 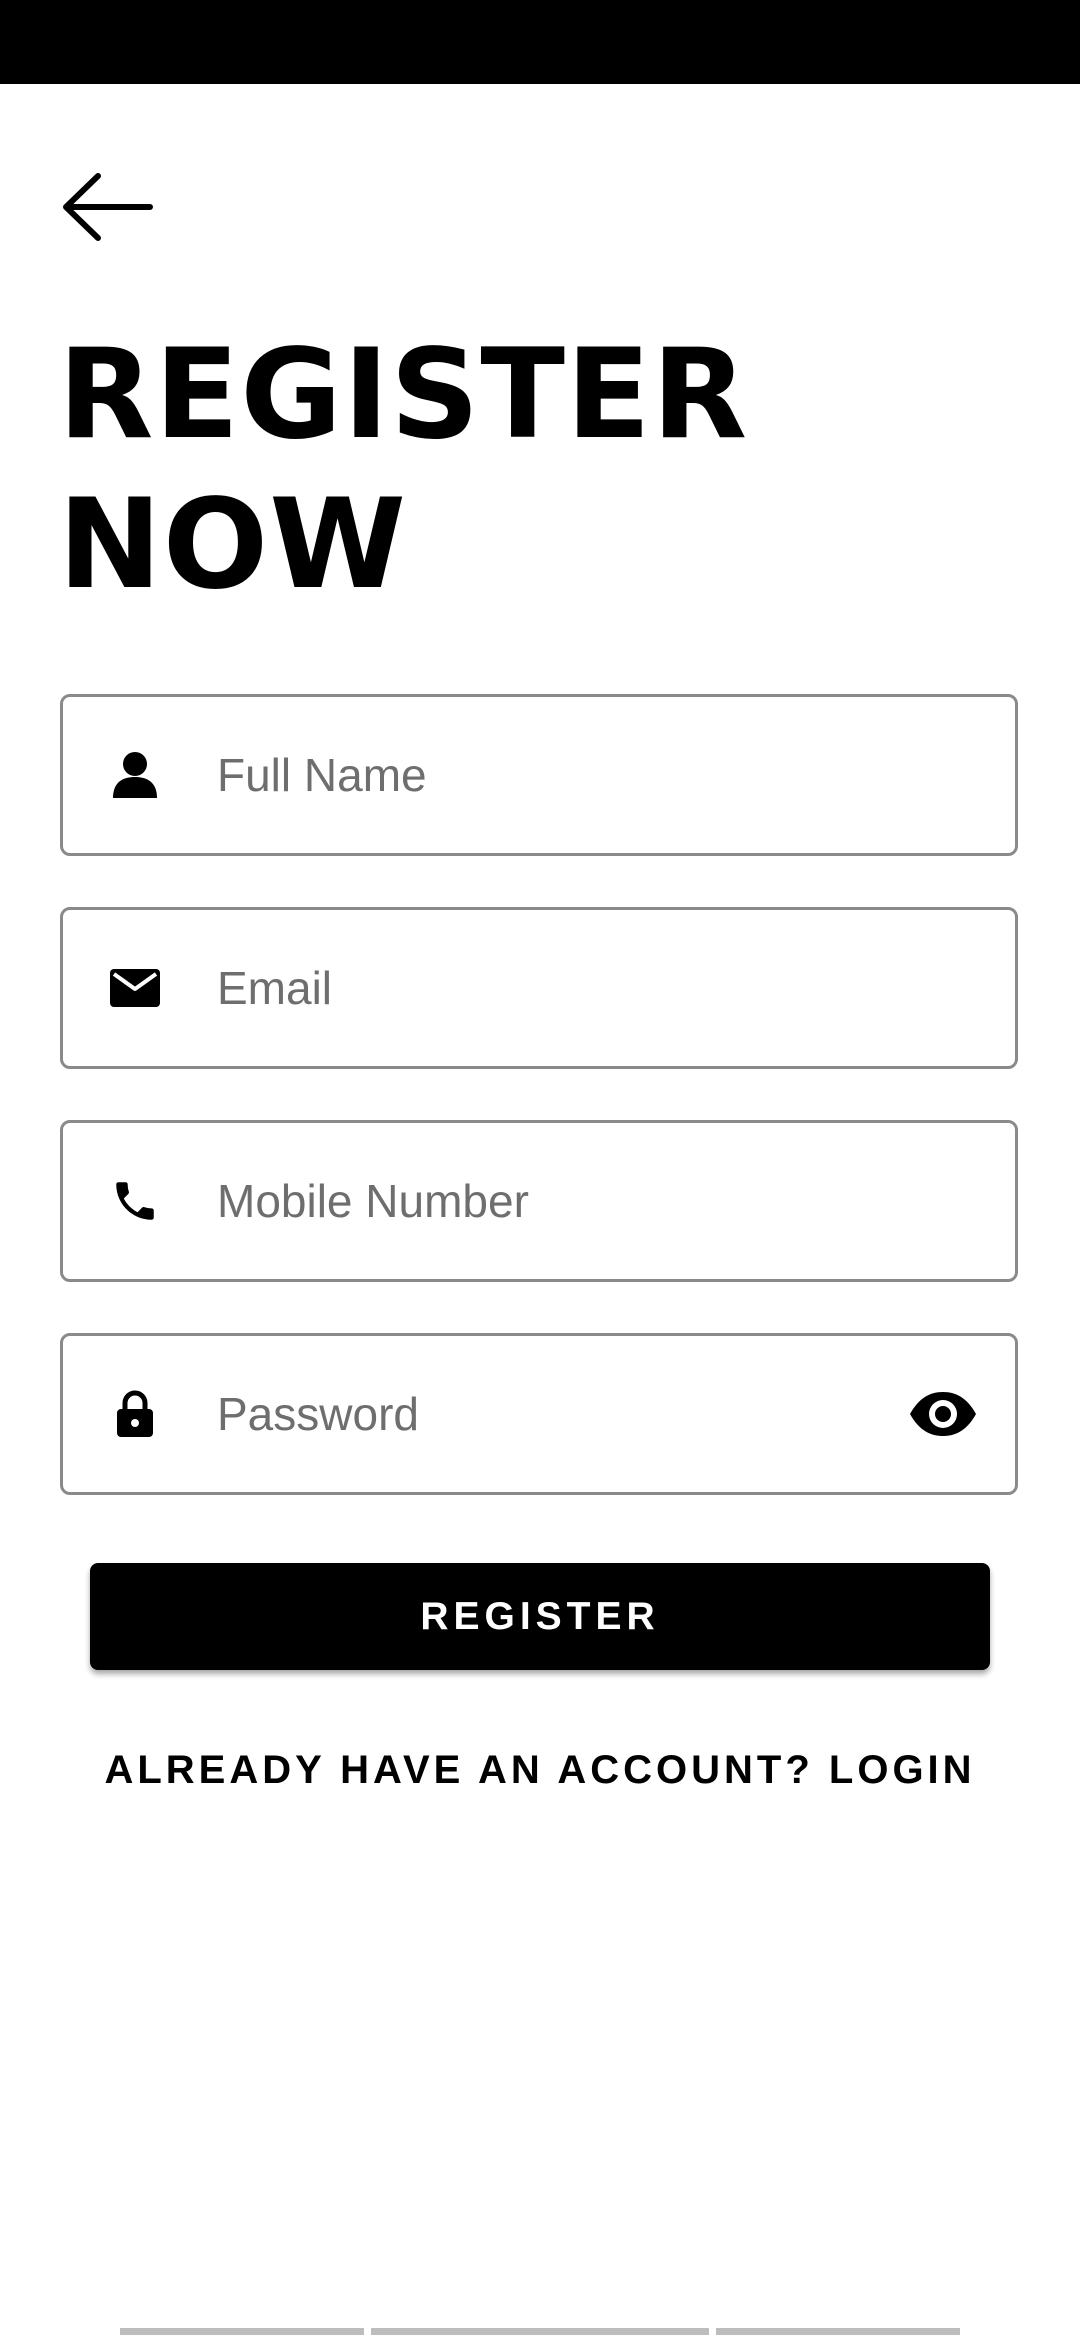 I want to click on page-title-line-1: REGISTER, so click(x=403, y=395).